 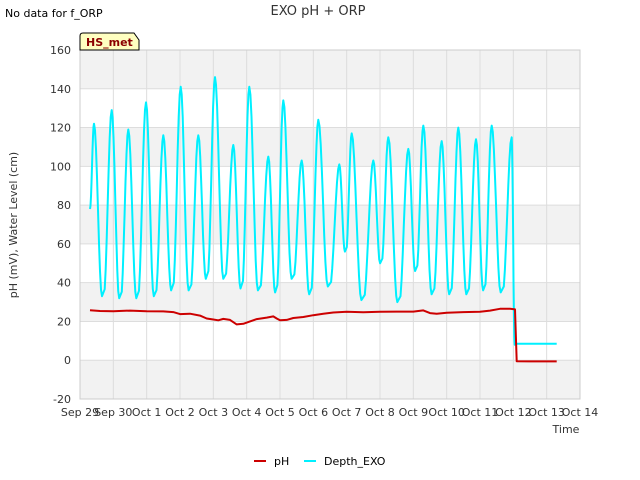 What do you see at coordinates (347, 412) in the screenshot?
I see `x-tick-label: Oct 7` at bounding box center [347, 412].